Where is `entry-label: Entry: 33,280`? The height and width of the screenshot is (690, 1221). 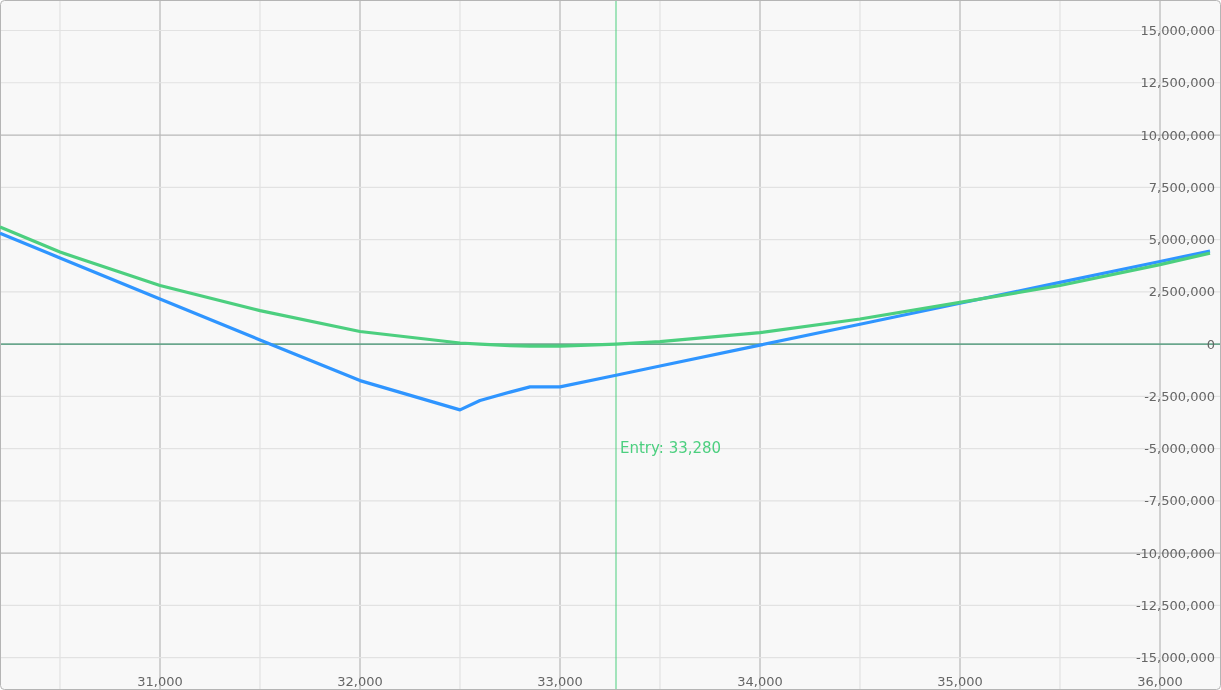
entry-label: Entry: 33,280 is located at coordinates (671, 447).